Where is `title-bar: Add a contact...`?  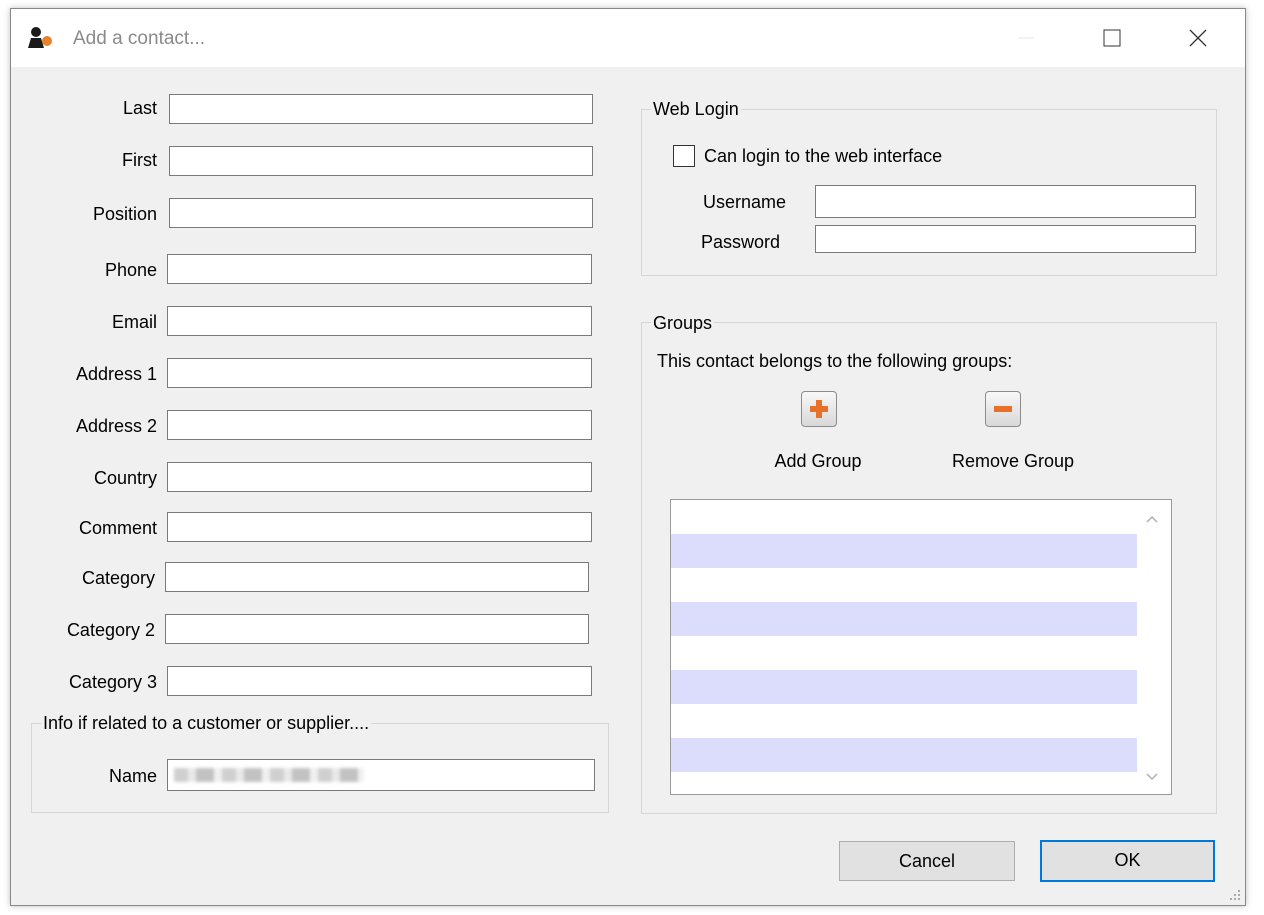
title-bar: Add a contact... is located at coordinates (628, 38).